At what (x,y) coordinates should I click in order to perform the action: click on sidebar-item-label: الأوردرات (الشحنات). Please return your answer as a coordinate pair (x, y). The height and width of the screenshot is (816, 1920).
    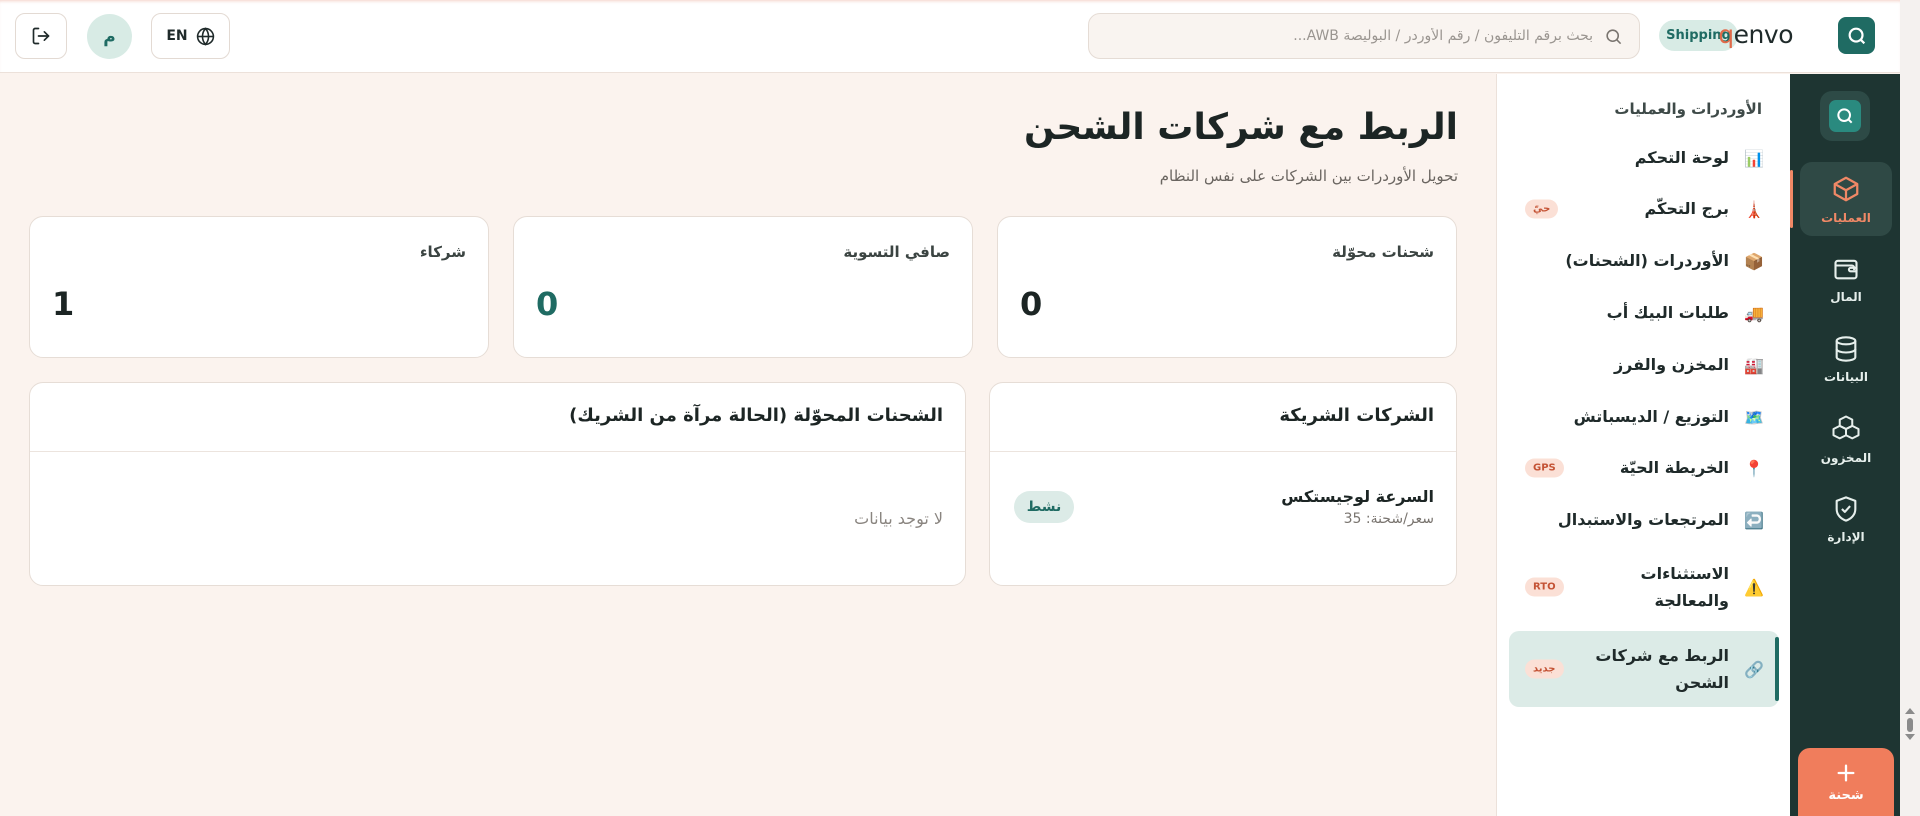
    Looking at the image, I should click on (1647, 261).